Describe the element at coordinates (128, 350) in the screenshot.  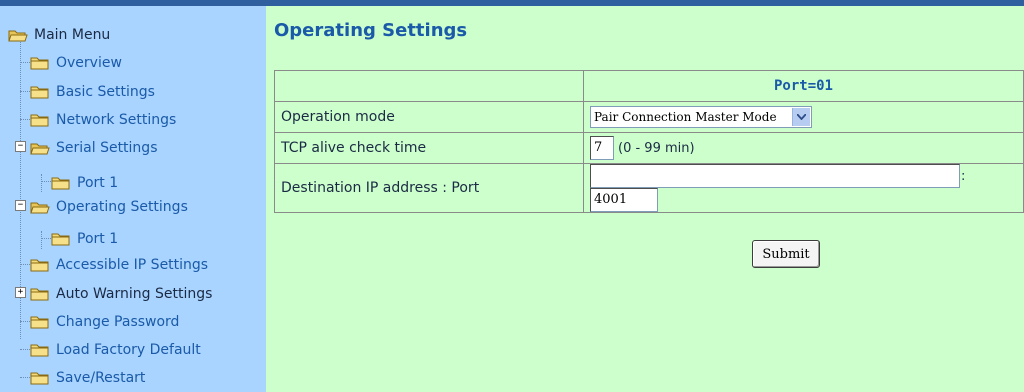
I see `sidebar-item-label: Load Factory Default` at that location.